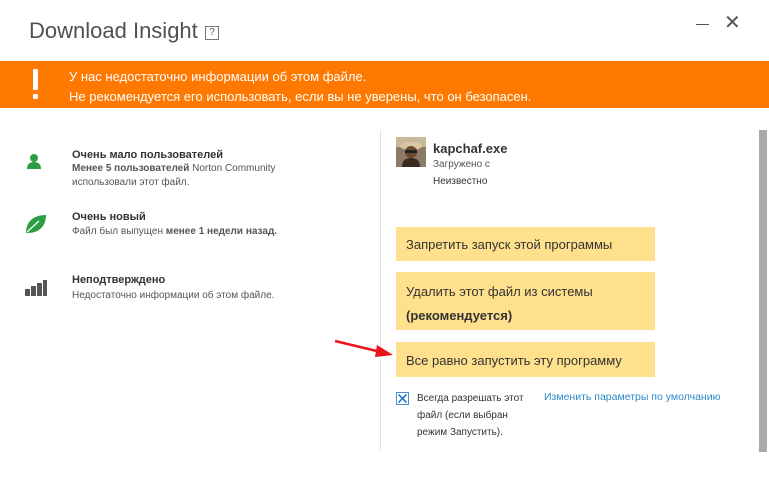 The height and width of the screenshot is (479, 769). What do you see at coordinates (36, 288) in the screenshot?
I see `signal-bars-icon` at bounding box center [36, 288].